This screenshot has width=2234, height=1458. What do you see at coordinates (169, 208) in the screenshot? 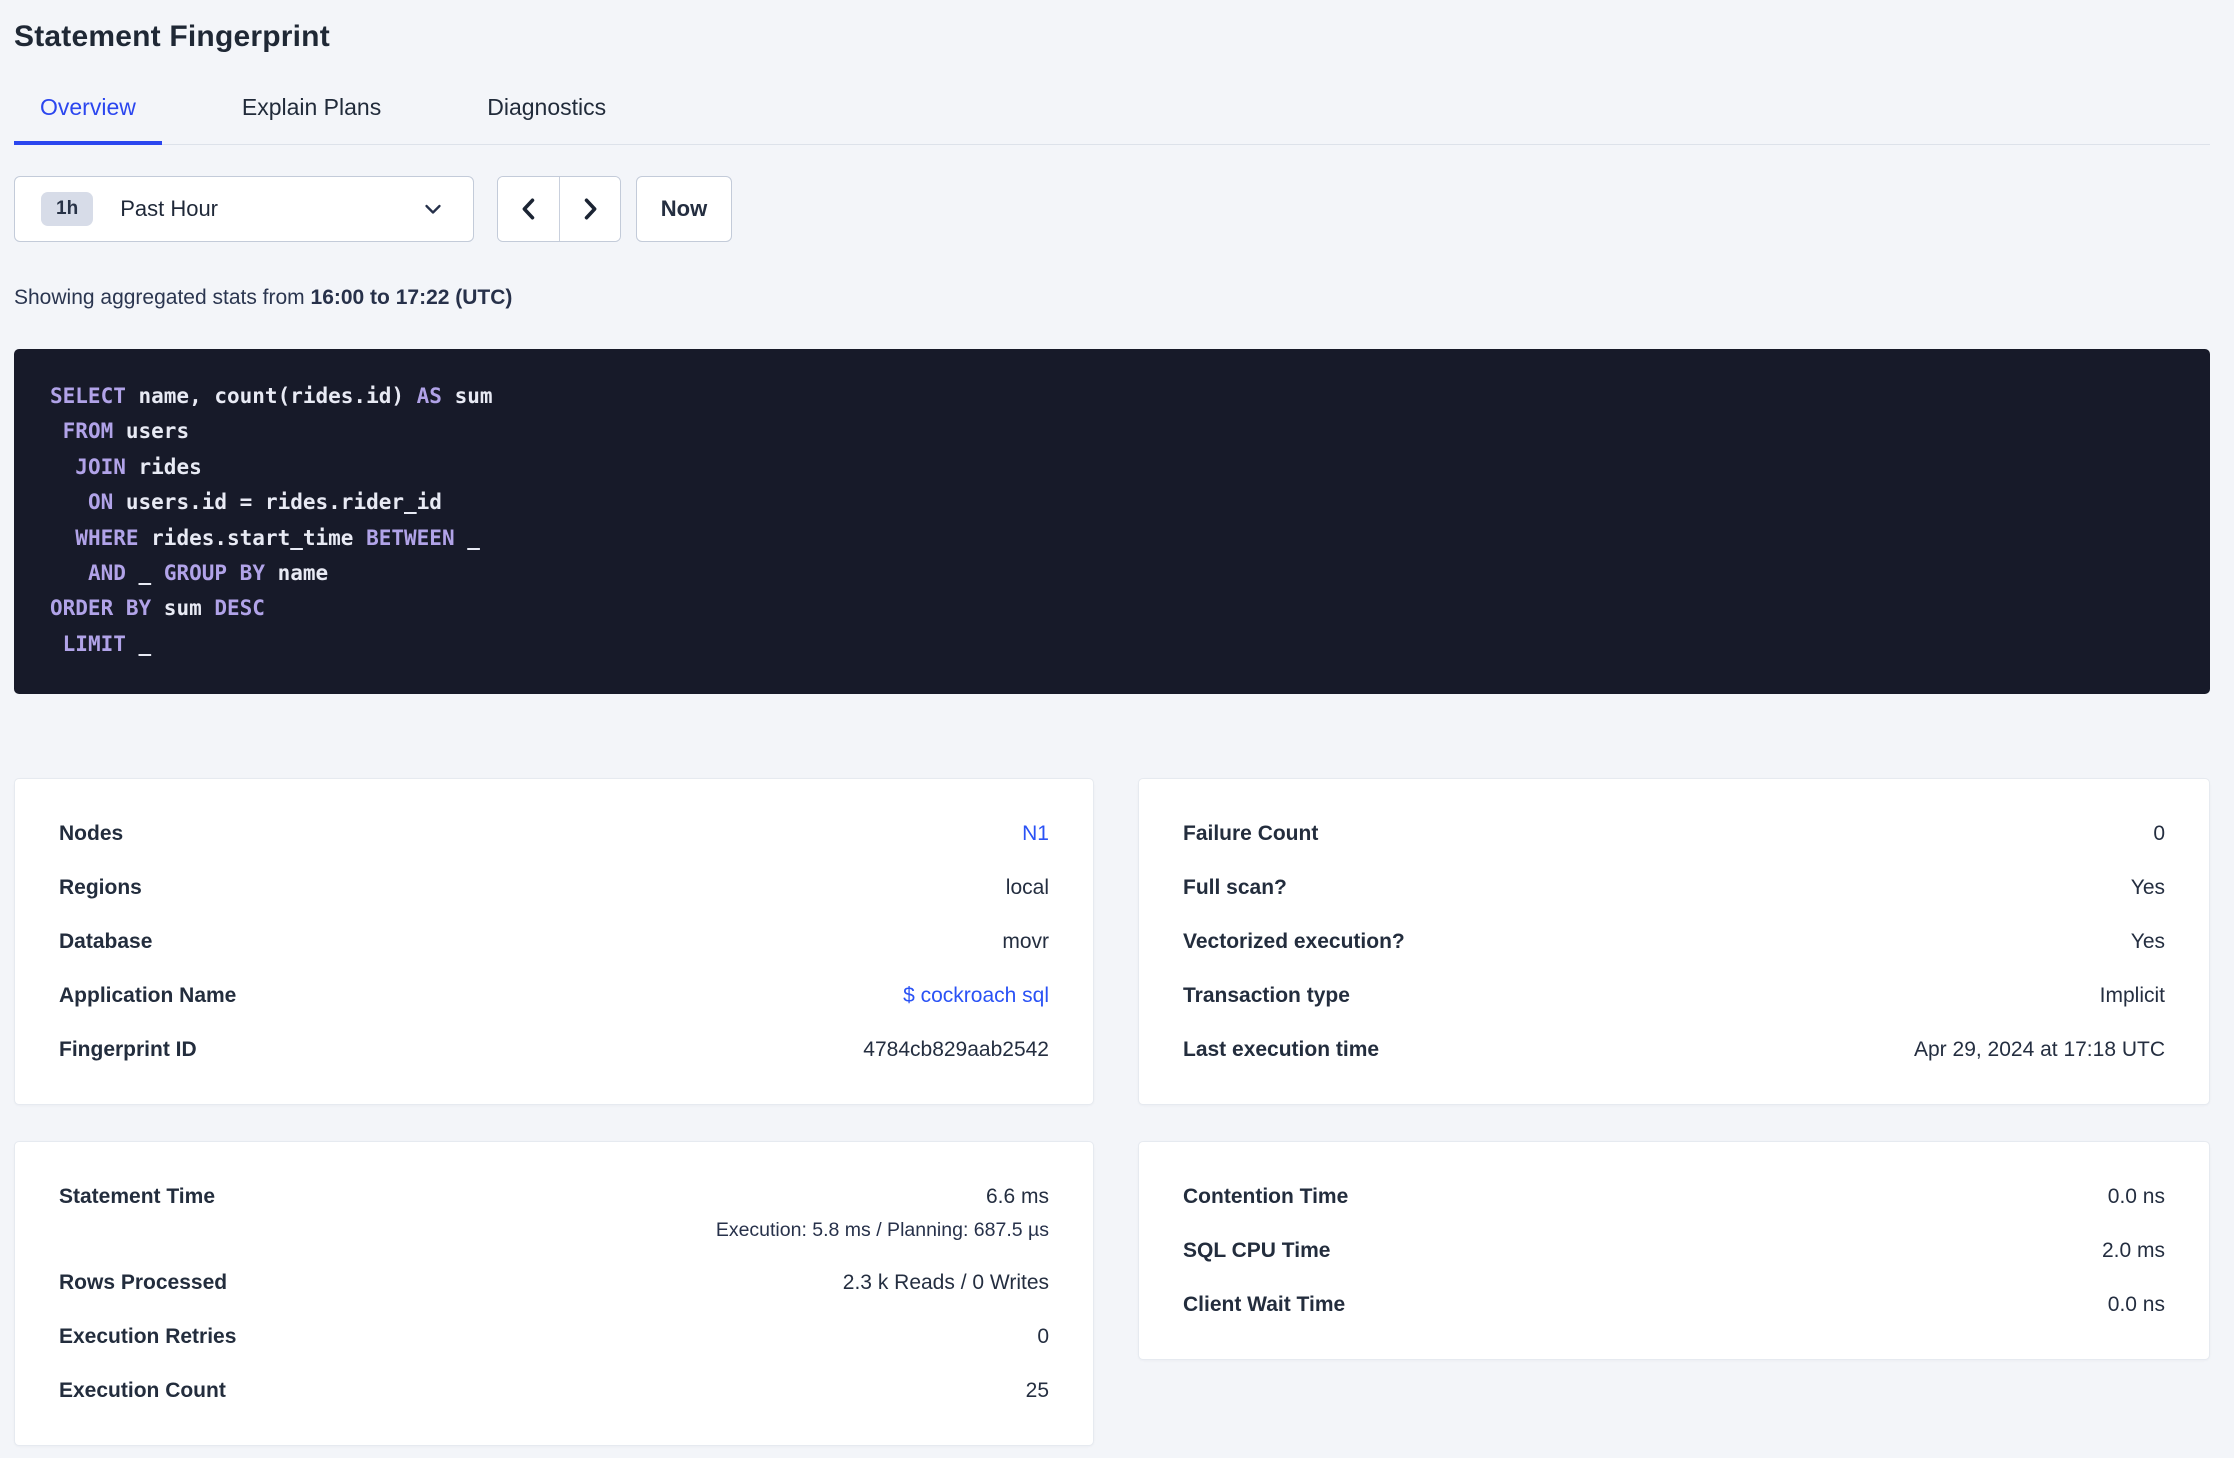
I see `time-range-label: Past Hour` at bounding box center [169, 208].